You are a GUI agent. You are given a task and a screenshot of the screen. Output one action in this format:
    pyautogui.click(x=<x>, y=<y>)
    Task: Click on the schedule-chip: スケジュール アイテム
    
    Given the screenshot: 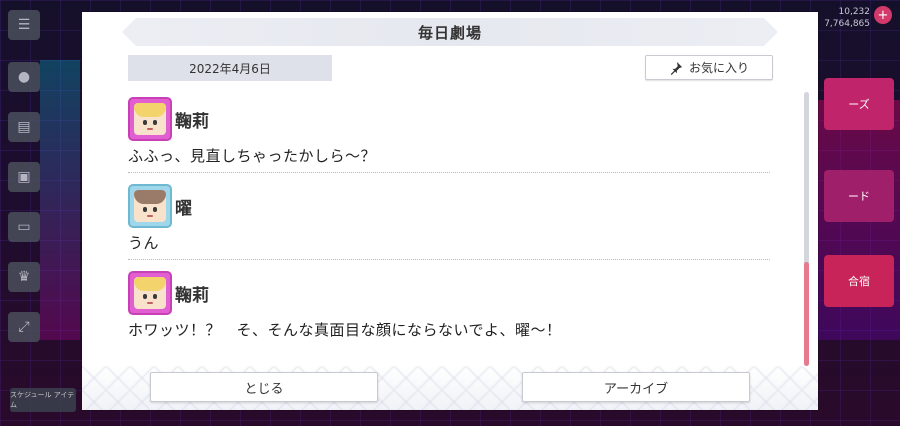 What is the action you would take?
    pyautogui.click(x=43, y=400)
    